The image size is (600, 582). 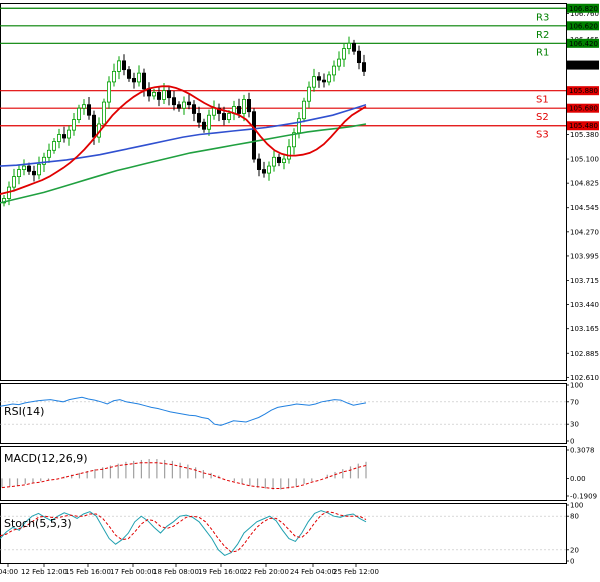 What do you see at coordinates (584, 256) in the screenshot?
I see `price-tick-label: 103.995` at bounding box center [584, 256].